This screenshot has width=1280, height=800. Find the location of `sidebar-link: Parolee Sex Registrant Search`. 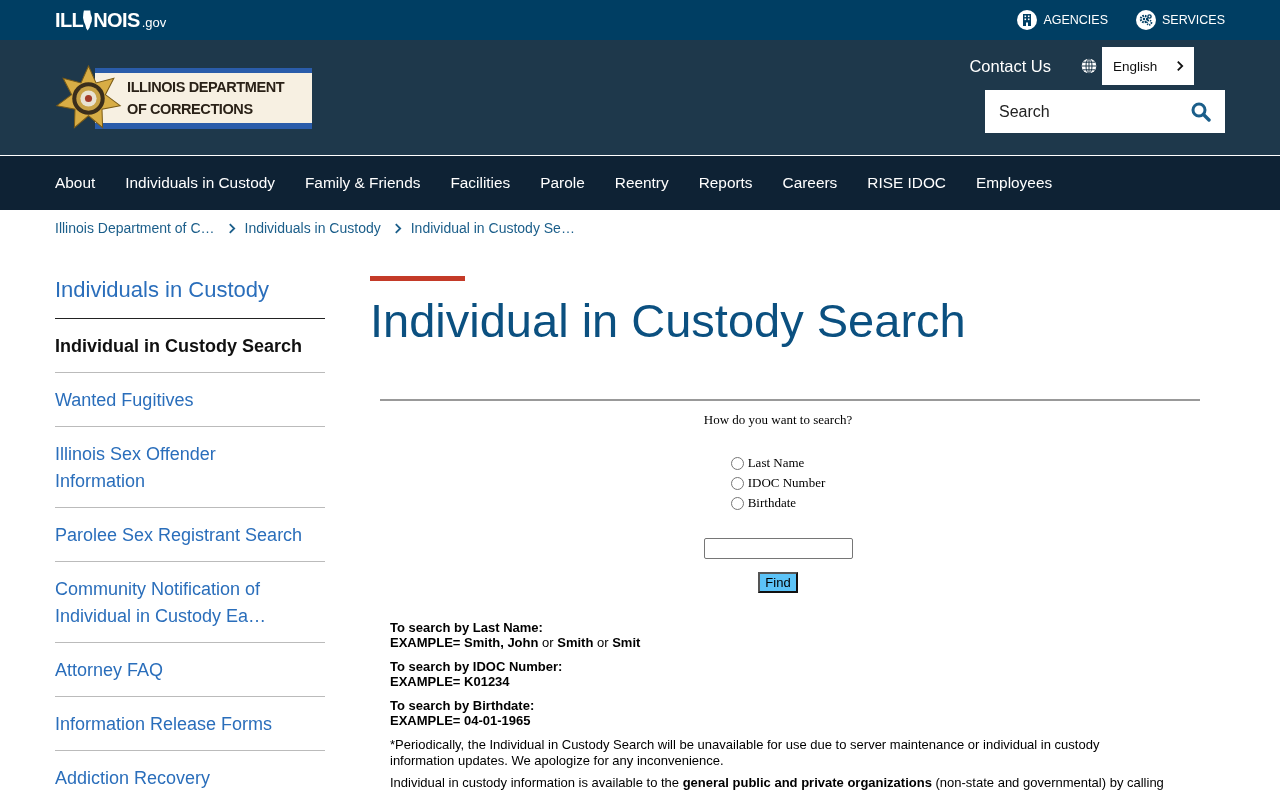

sidebar-link: Parolee Sex Registrant Search is located at coordinates (179, 535).